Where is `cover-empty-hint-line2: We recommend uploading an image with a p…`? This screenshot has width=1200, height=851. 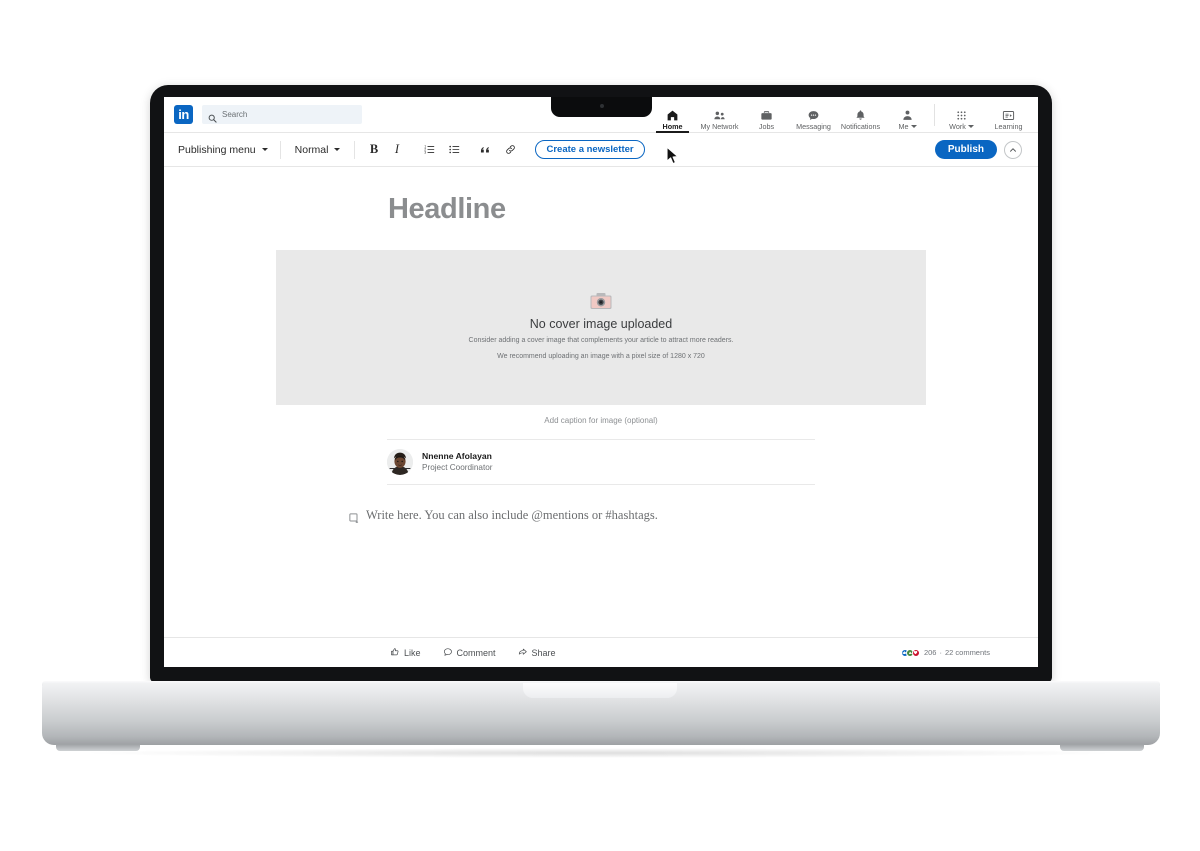
cover-empty-hint-line2: We recommend uploading an image with a p… is located at coordinates (601, 356).